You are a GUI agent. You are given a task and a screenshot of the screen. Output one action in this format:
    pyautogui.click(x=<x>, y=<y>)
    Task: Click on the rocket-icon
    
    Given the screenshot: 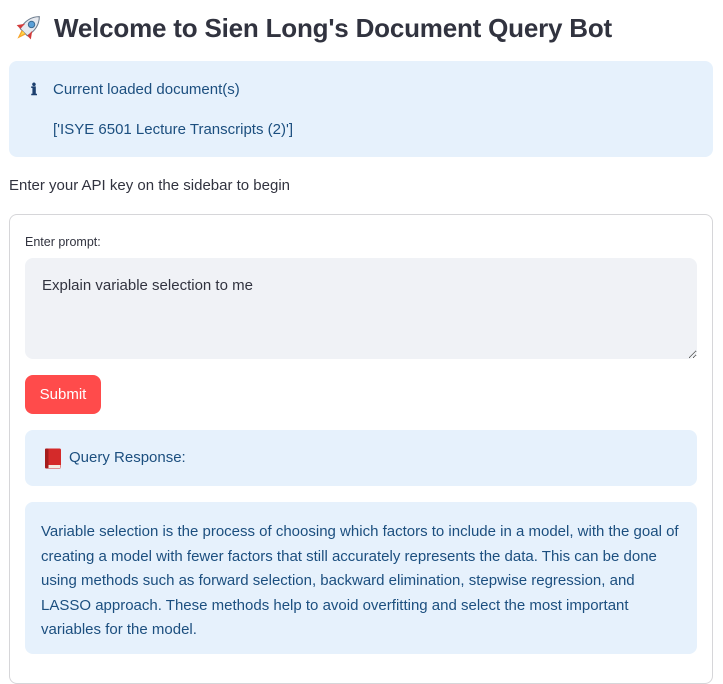 What is the action you would take?
    pyautogui.click(x=28, y=28)
    